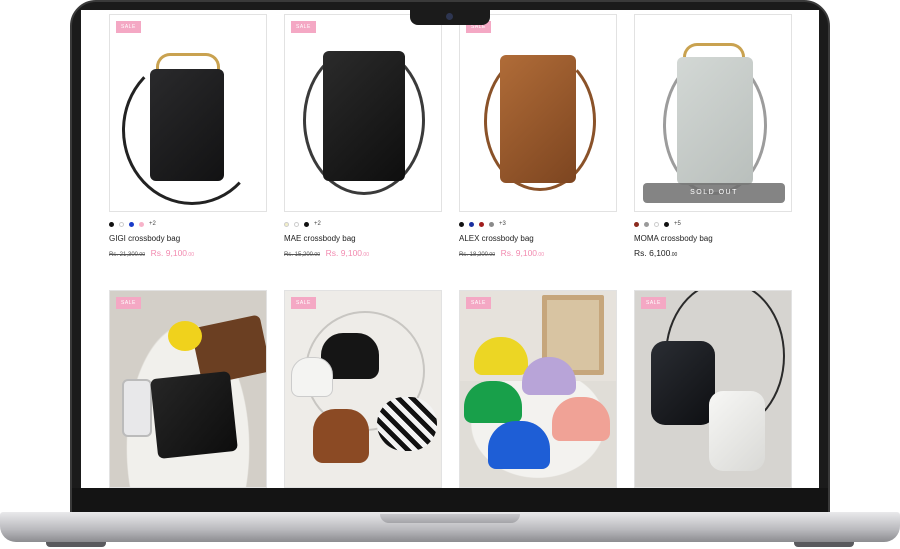 The image size is (900, 549). I want to click on original-price: Rs. 15,200.00, so click(302, 255).